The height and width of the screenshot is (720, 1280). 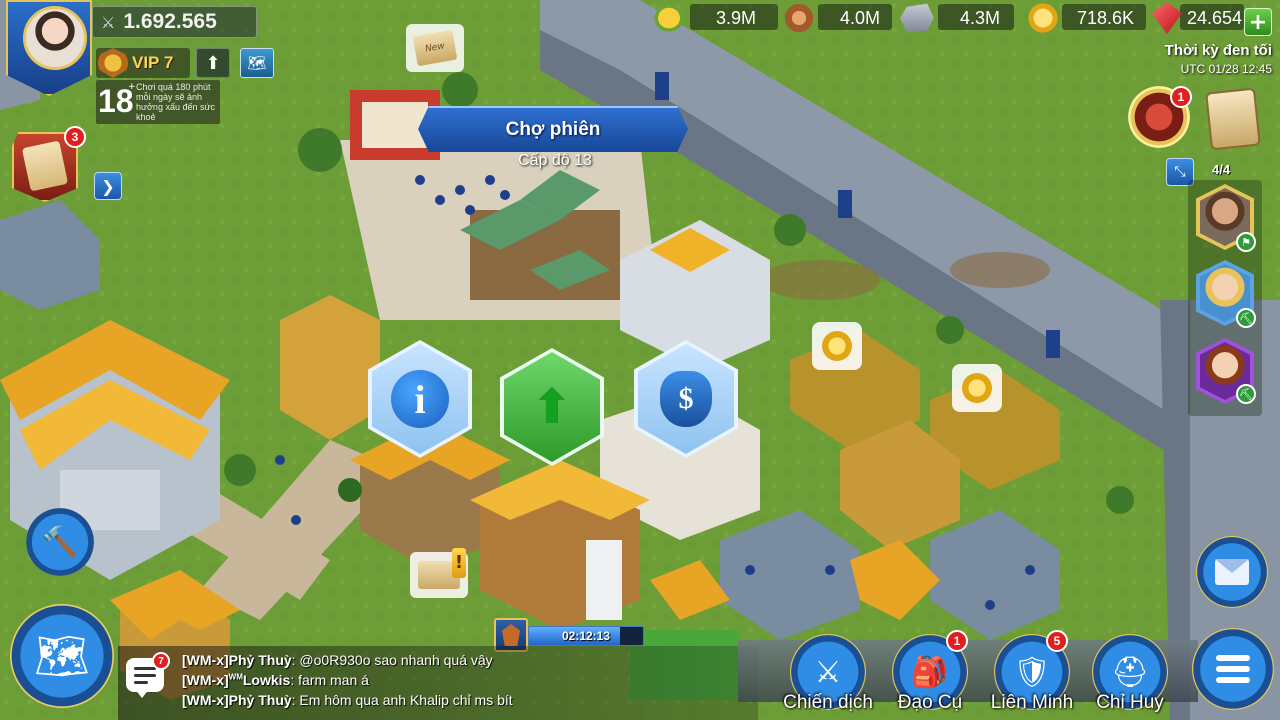 I want to click on vip-label: VIP 7, so click(x=153, y=62).